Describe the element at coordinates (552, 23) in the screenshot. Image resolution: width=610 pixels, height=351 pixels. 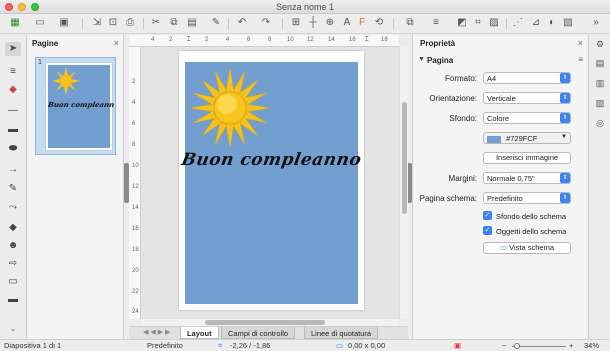
I see `toggle-3d-icon: ◐` at that location.